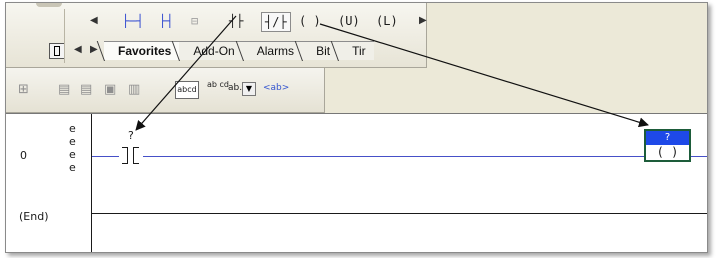 The width and height of the screenshot is (721, 258). What do you see at coordinates (94, 20) in the screenshot?
I see `scroll-left-icon: ◀` at bounding box center [94, 20].